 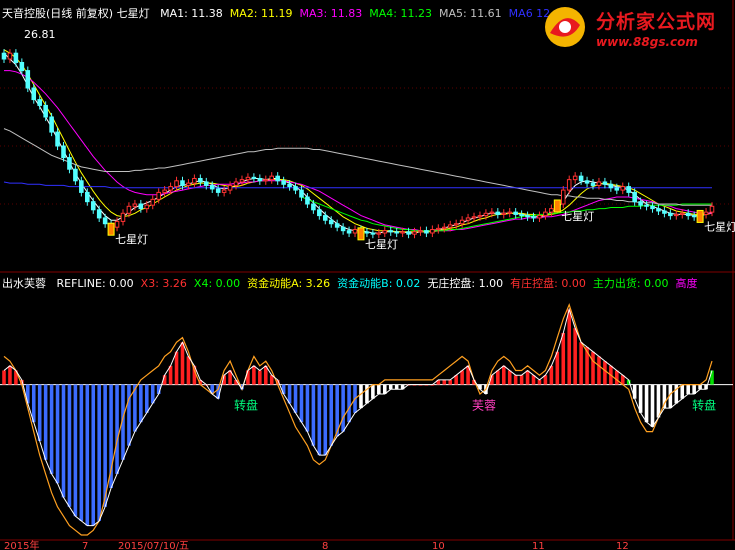 I want to click on indicator-legend-item: X4: 0.00, so click(x=217, y=283).